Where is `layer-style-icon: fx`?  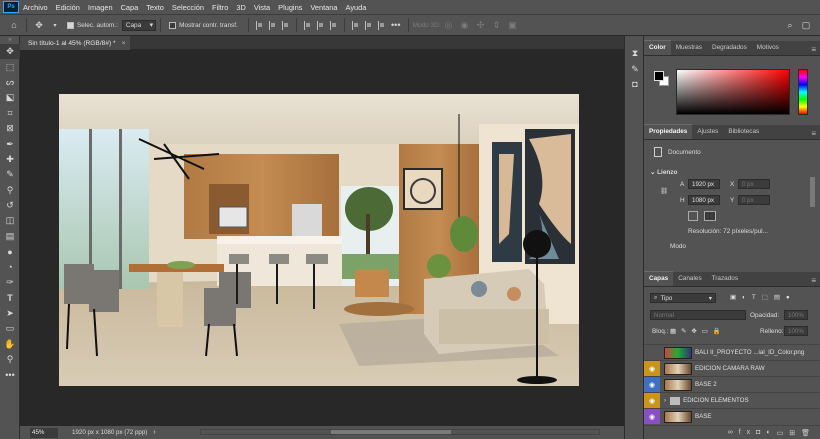
layer-style-icon: fx is located at coordinates (747, 432).